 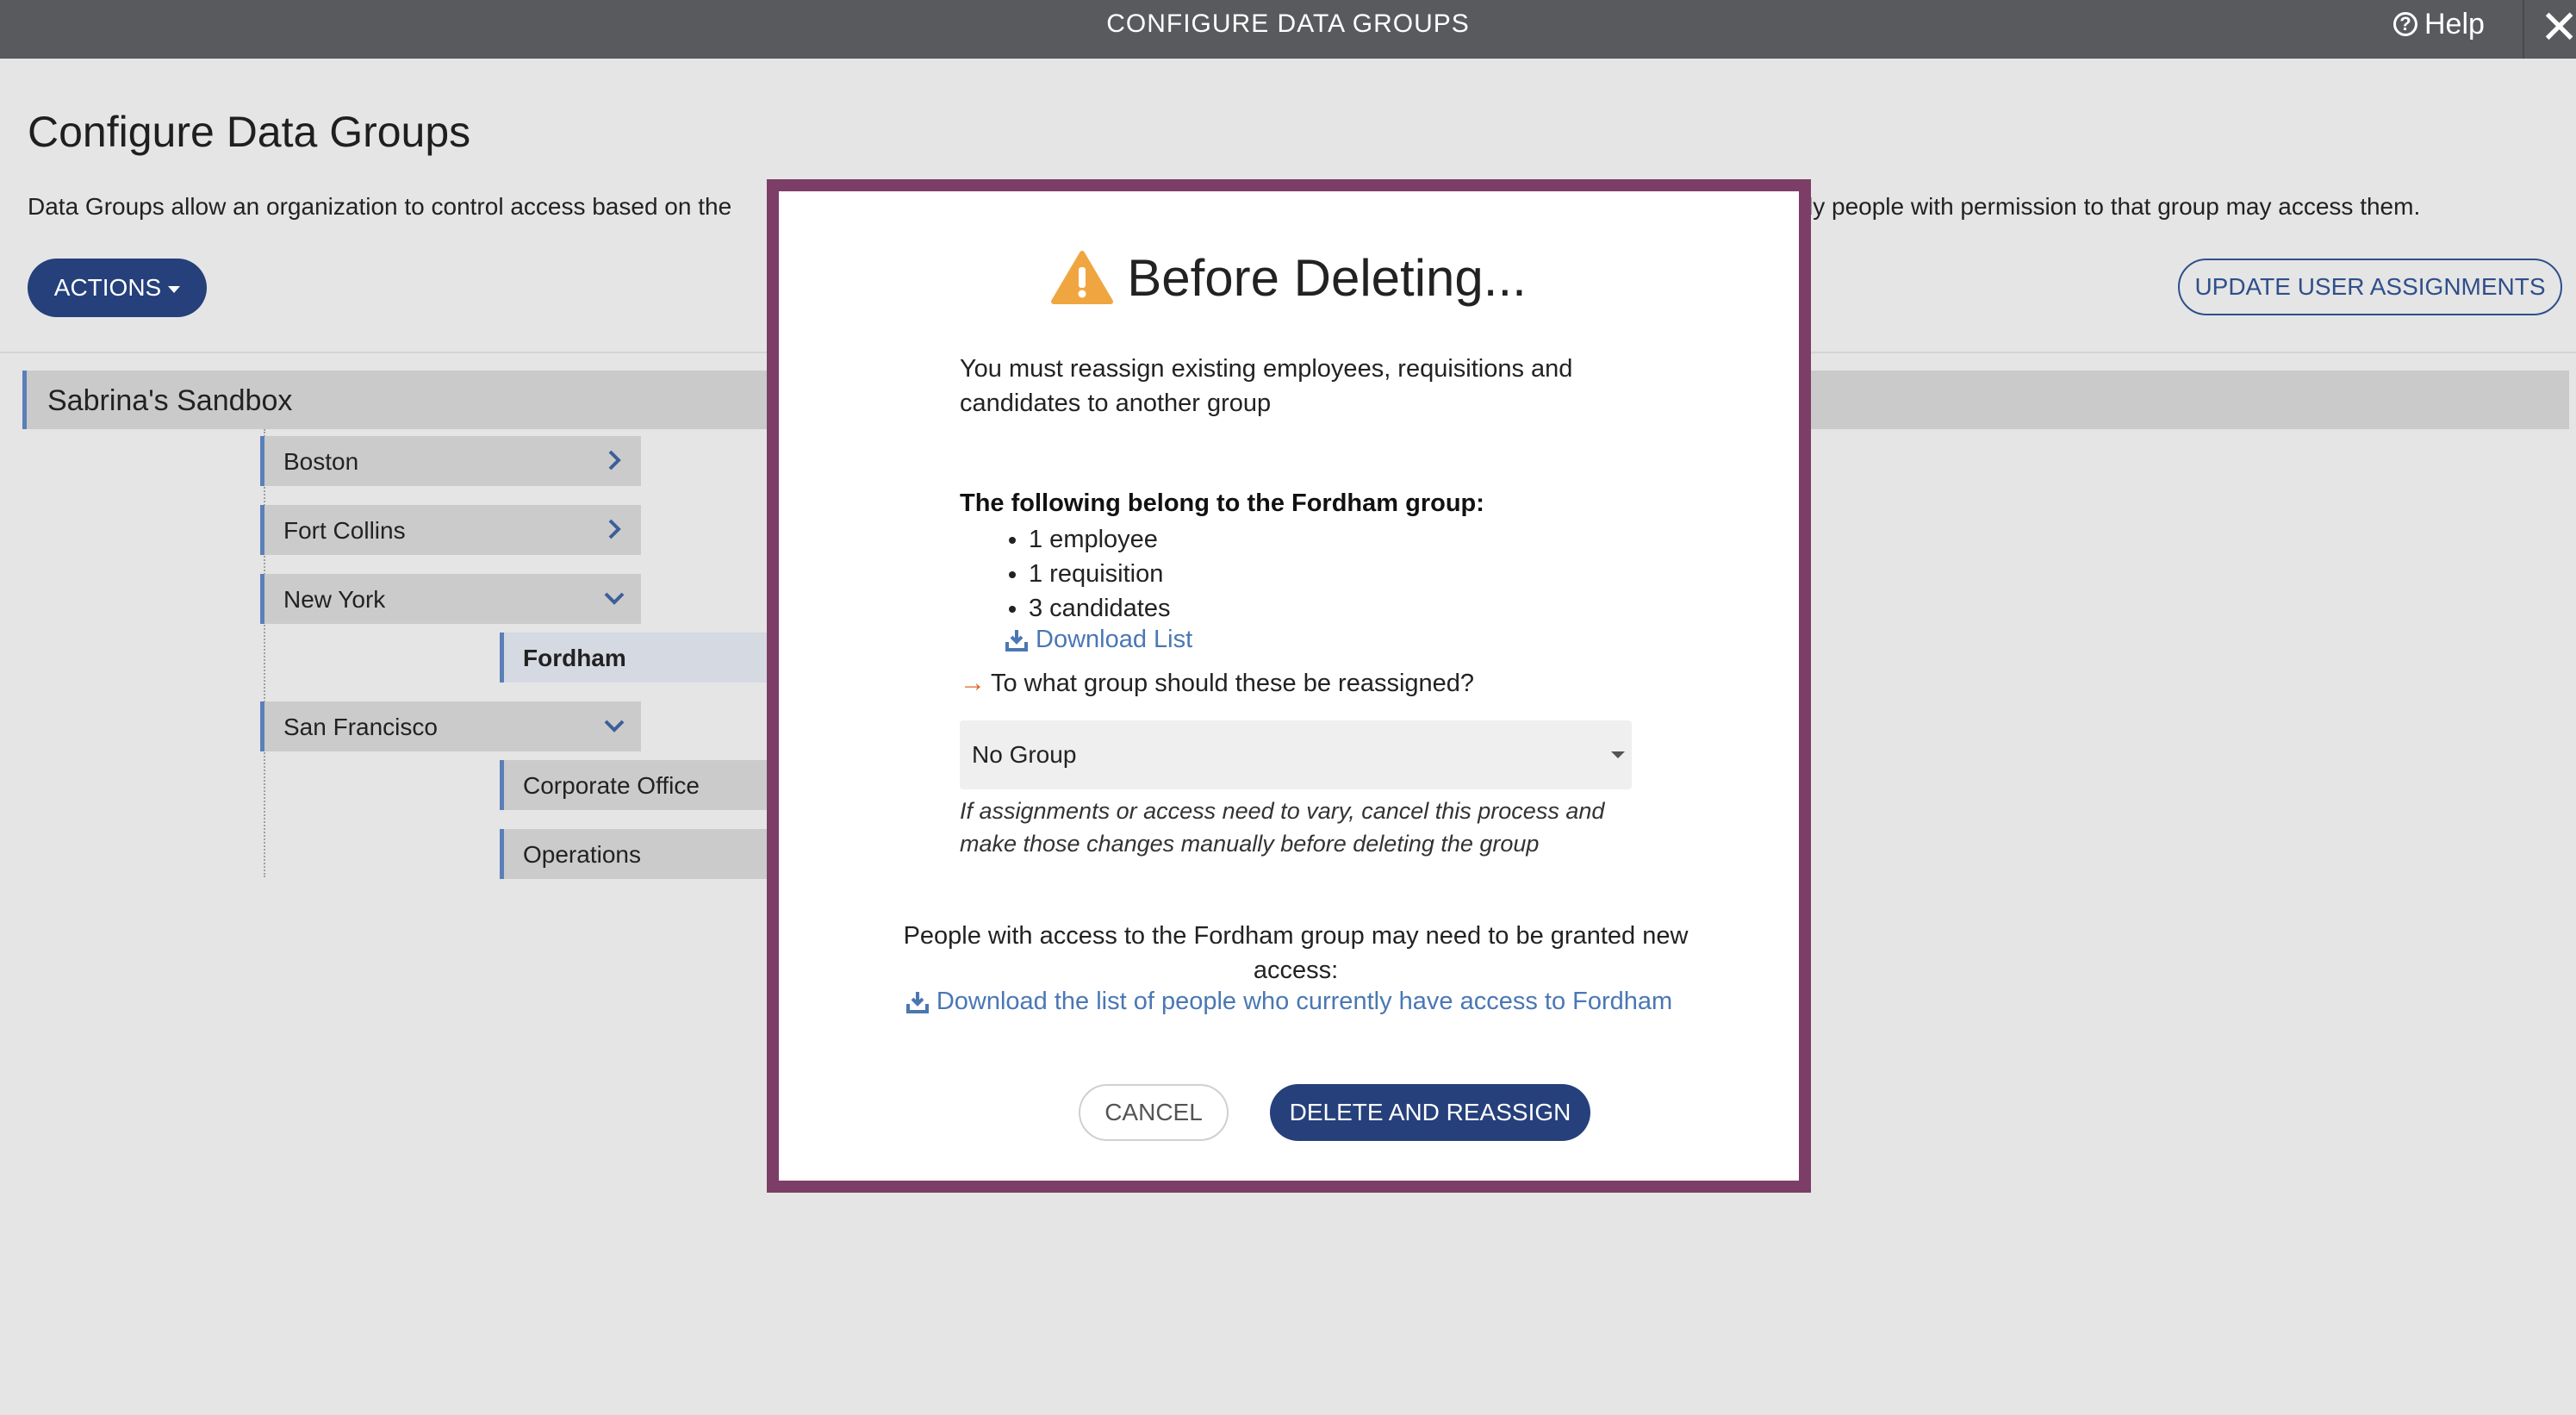 I want to click on tree-node-label: Operations, so click(x=582, y=854).